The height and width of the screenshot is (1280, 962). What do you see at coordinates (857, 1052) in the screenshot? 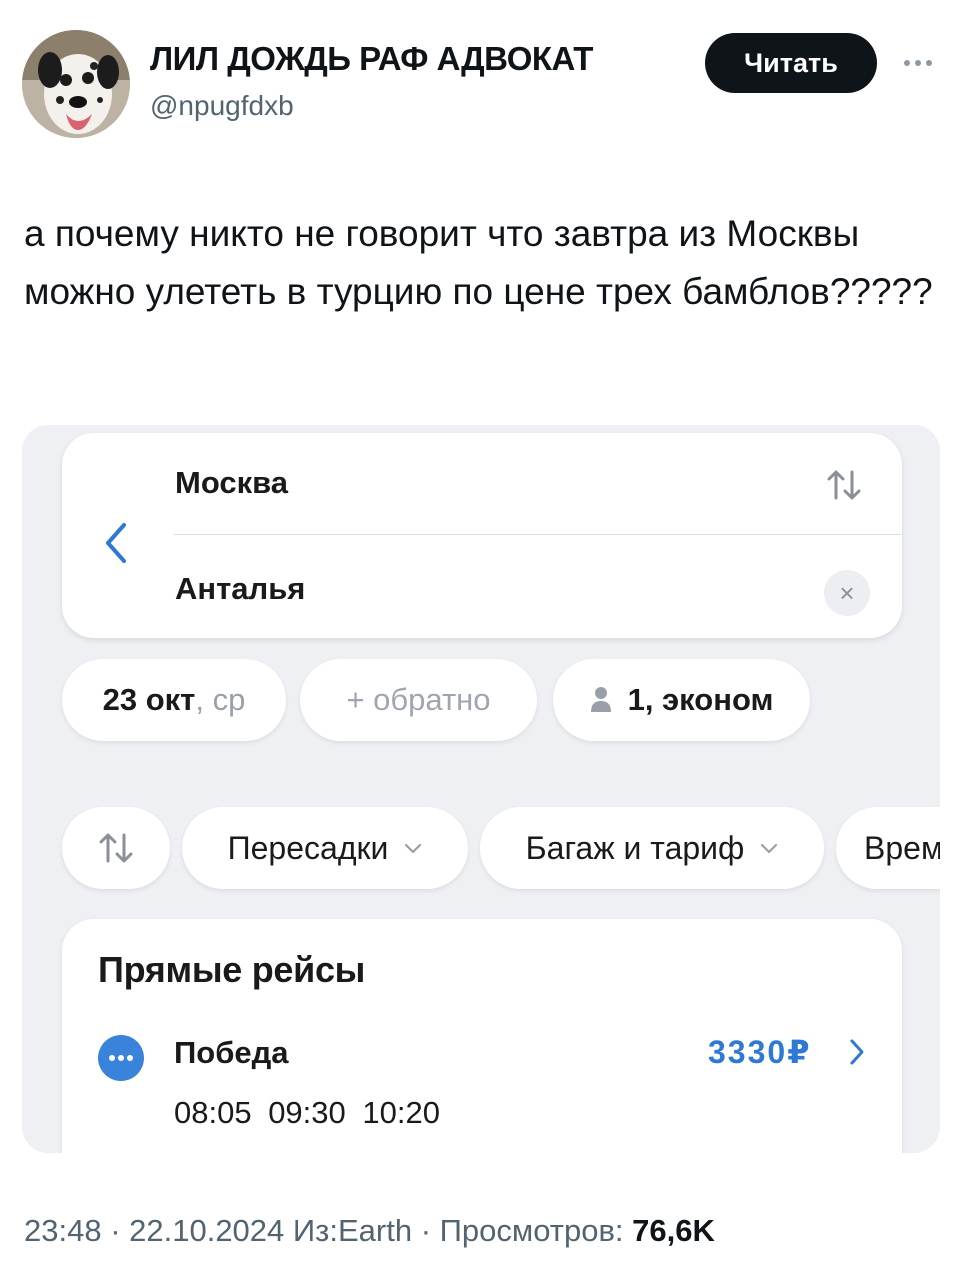
I see `chevron-right-icon` at bounding box center [857, 1052].